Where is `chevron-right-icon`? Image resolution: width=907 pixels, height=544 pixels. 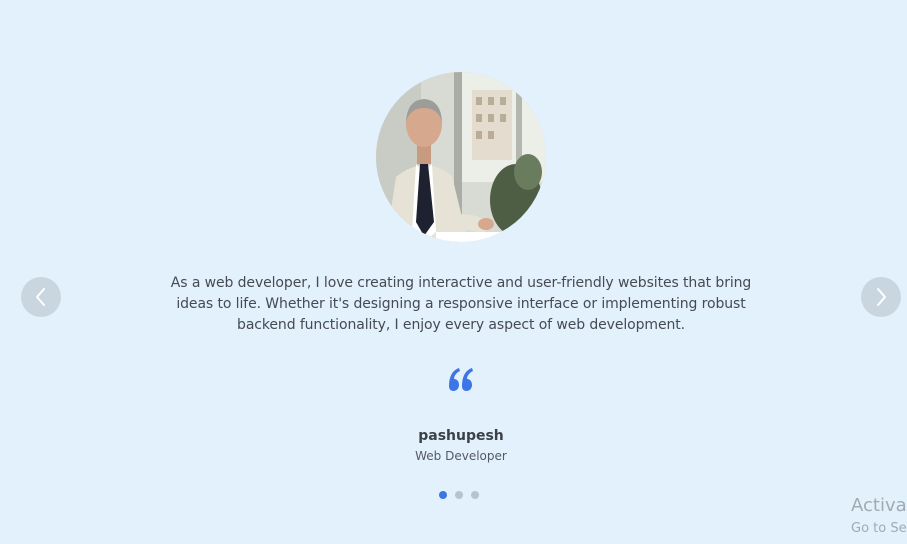
chevron-right-icon is located at coordinates (881, 297).